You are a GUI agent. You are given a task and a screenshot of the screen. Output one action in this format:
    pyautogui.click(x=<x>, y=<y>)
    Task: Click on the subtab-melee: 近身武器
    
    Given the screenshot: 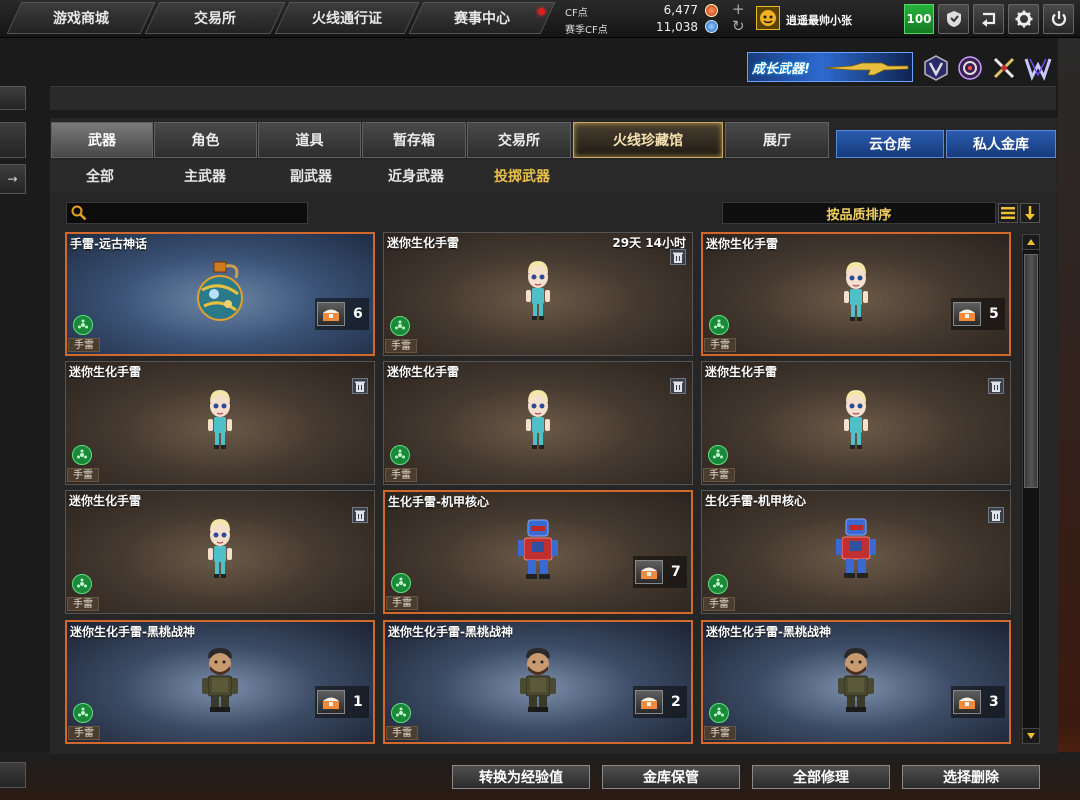 What is the action you would take?
    pyautogui.click(x=416, y=176)
    